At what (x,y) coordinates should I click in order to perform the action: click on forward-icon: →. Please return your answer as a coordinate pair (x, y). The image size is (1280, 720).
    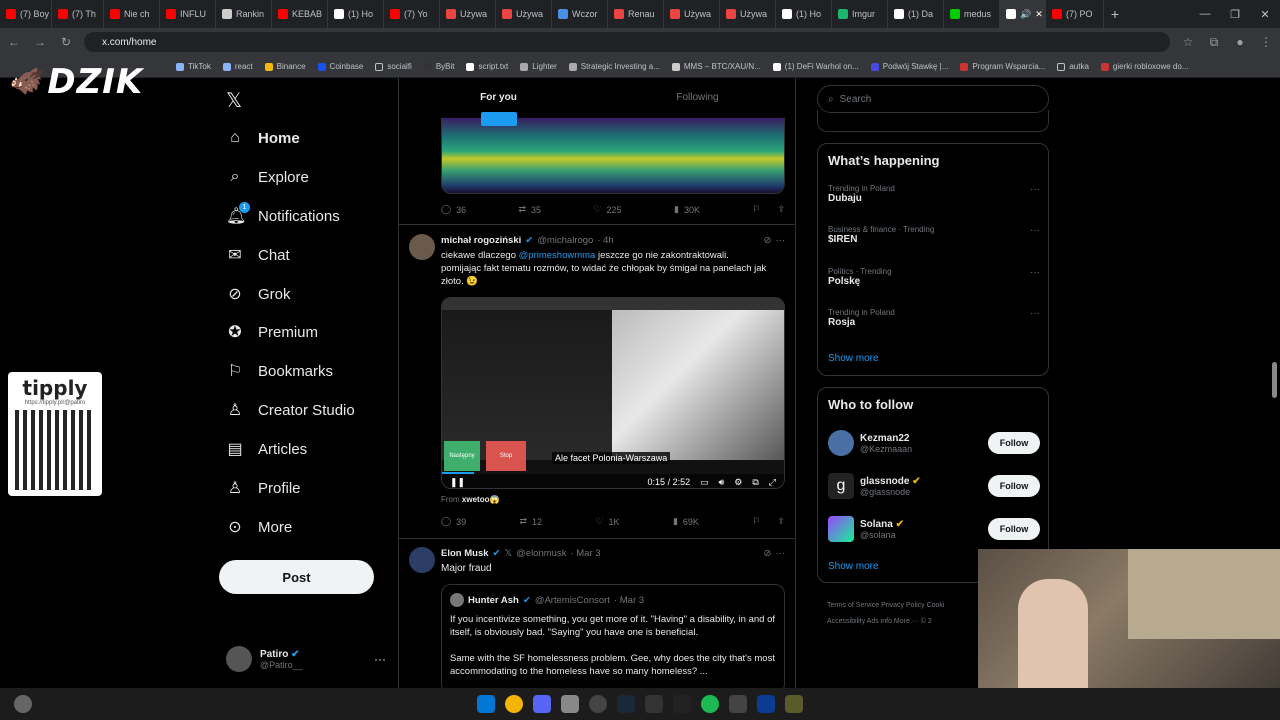
    Looking at the image, I should click on (40, 42).